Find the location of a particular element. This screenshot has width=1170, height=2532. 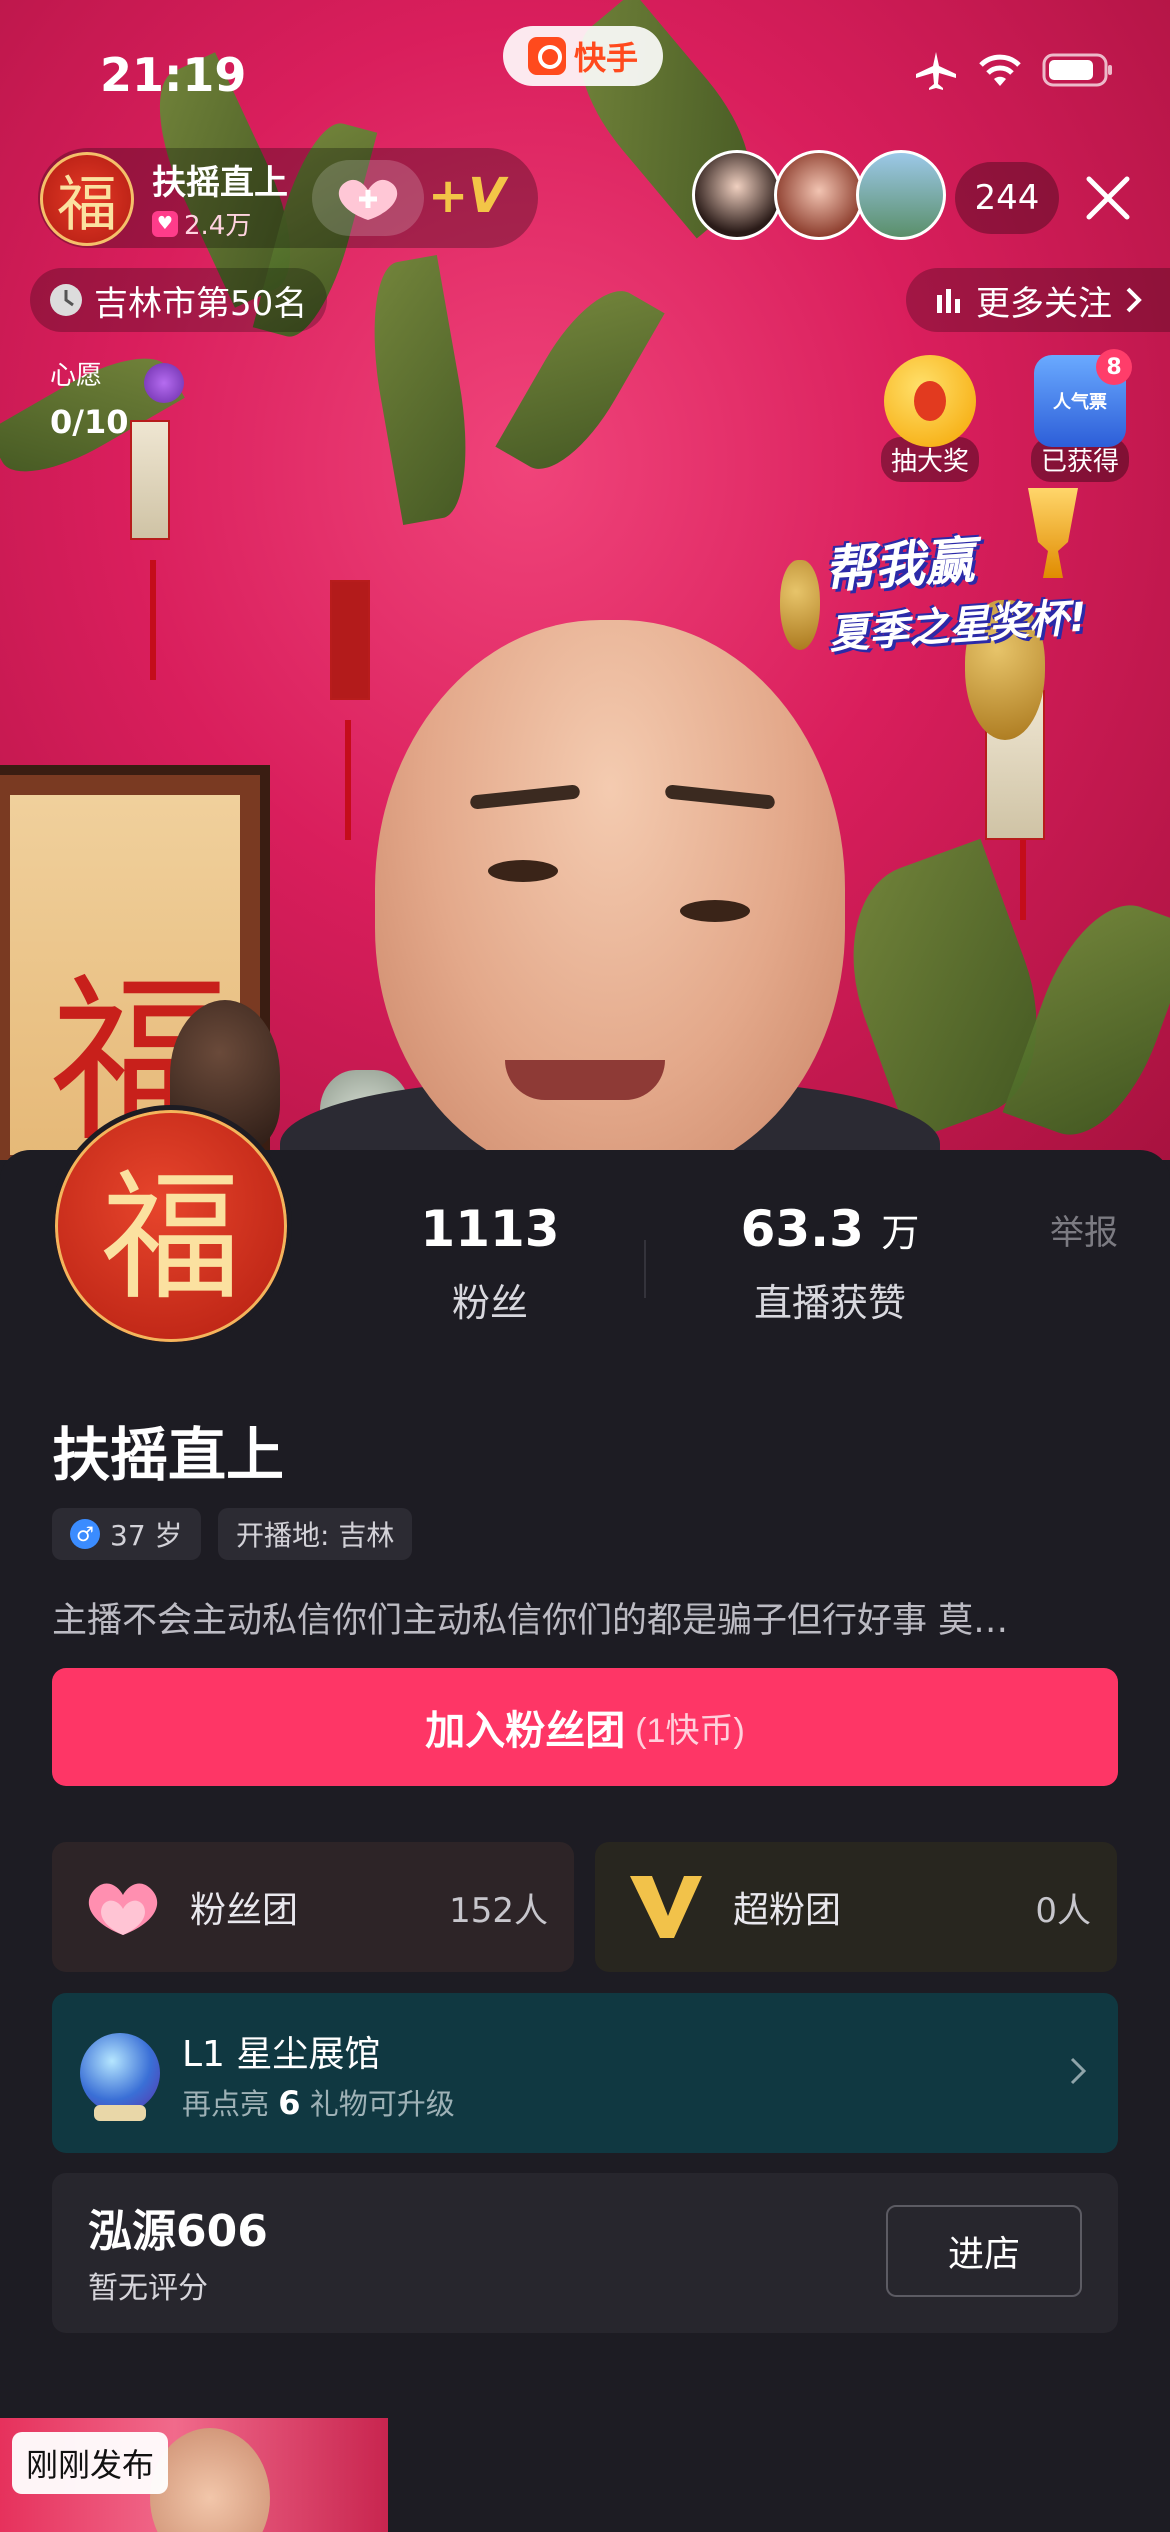

fan-club-title: 粉丝团 is located at coordinates (244, 1910).